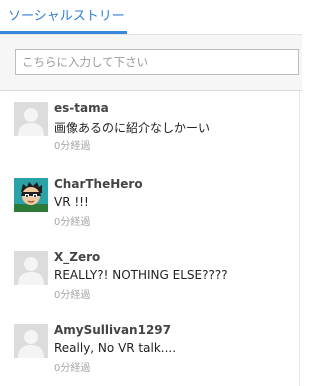 This screenshot has width=320, height=386. What do you see at coordinates (63, 29) in the screenshot?
I see `tab-social-stream: ソーシャルストリーム` at bounding box center [63, 29].